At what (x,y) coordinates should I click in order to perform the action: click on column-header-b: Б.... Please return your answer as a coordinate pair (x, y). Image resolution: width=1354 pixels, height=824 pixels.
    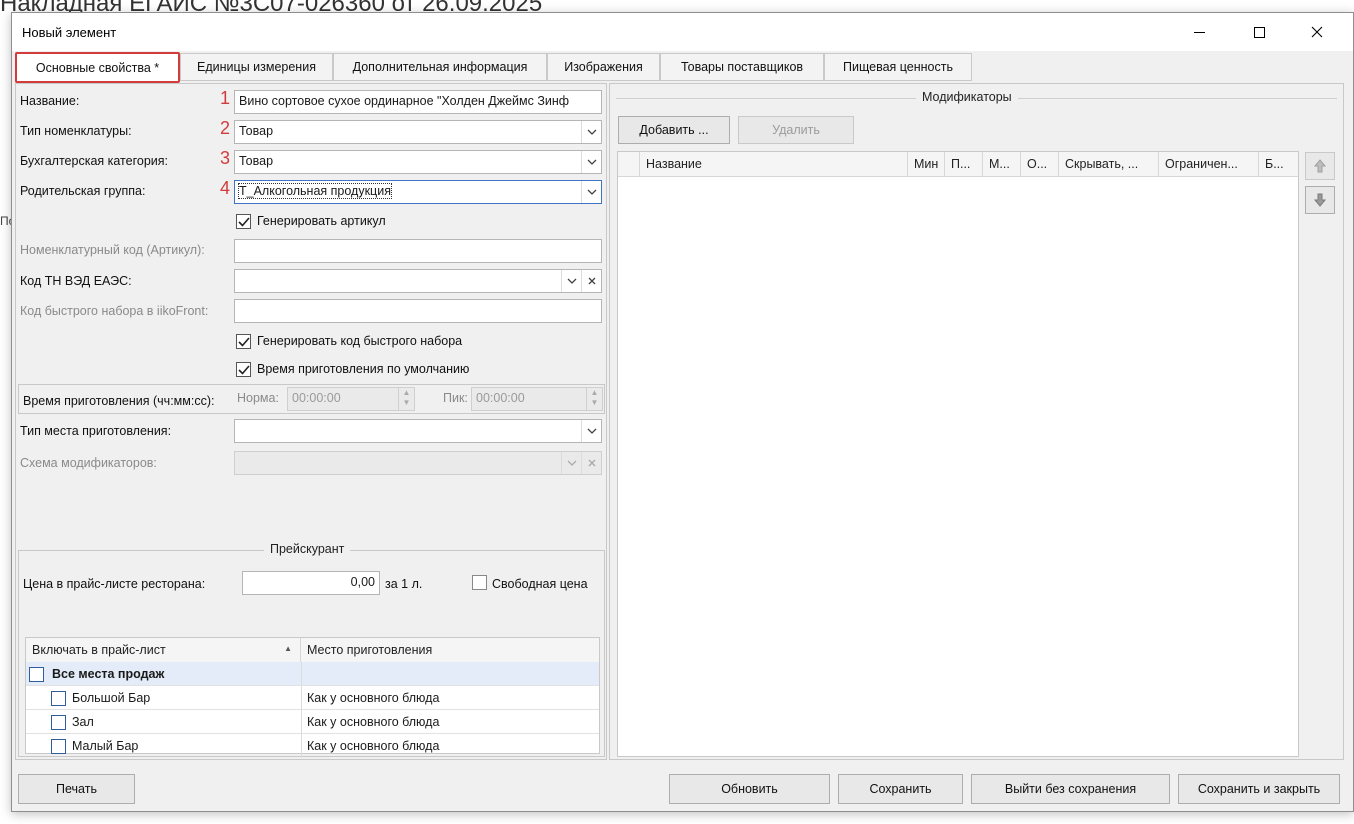
    Looking at the image, I should click on (1278, 164).